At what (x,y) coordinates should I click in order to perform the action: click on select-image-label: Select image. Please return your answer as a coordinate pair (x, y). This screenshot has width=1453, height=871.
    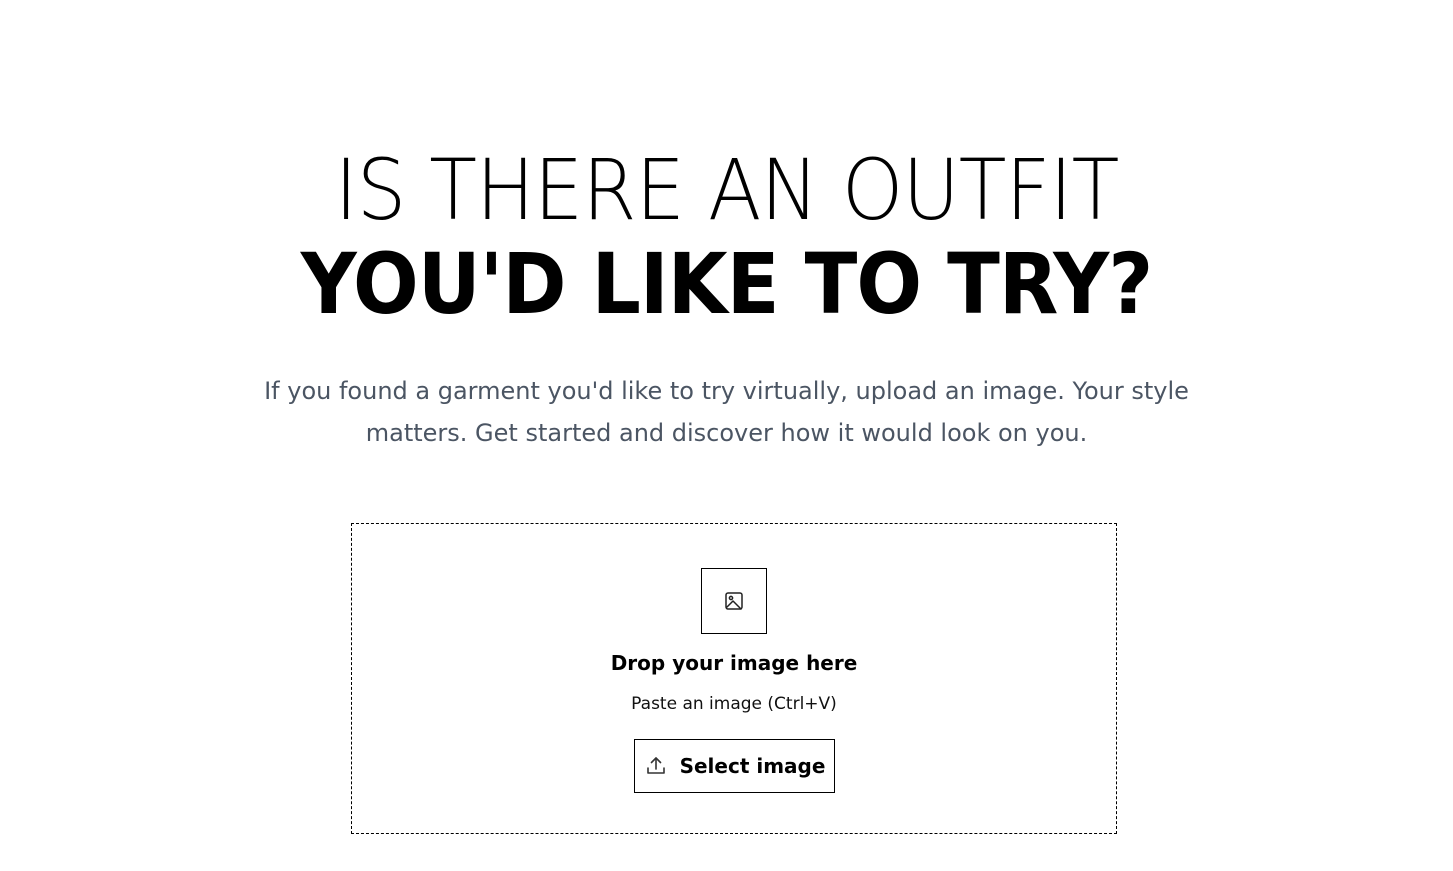
    Looking at the image, I should click on (752, 766).